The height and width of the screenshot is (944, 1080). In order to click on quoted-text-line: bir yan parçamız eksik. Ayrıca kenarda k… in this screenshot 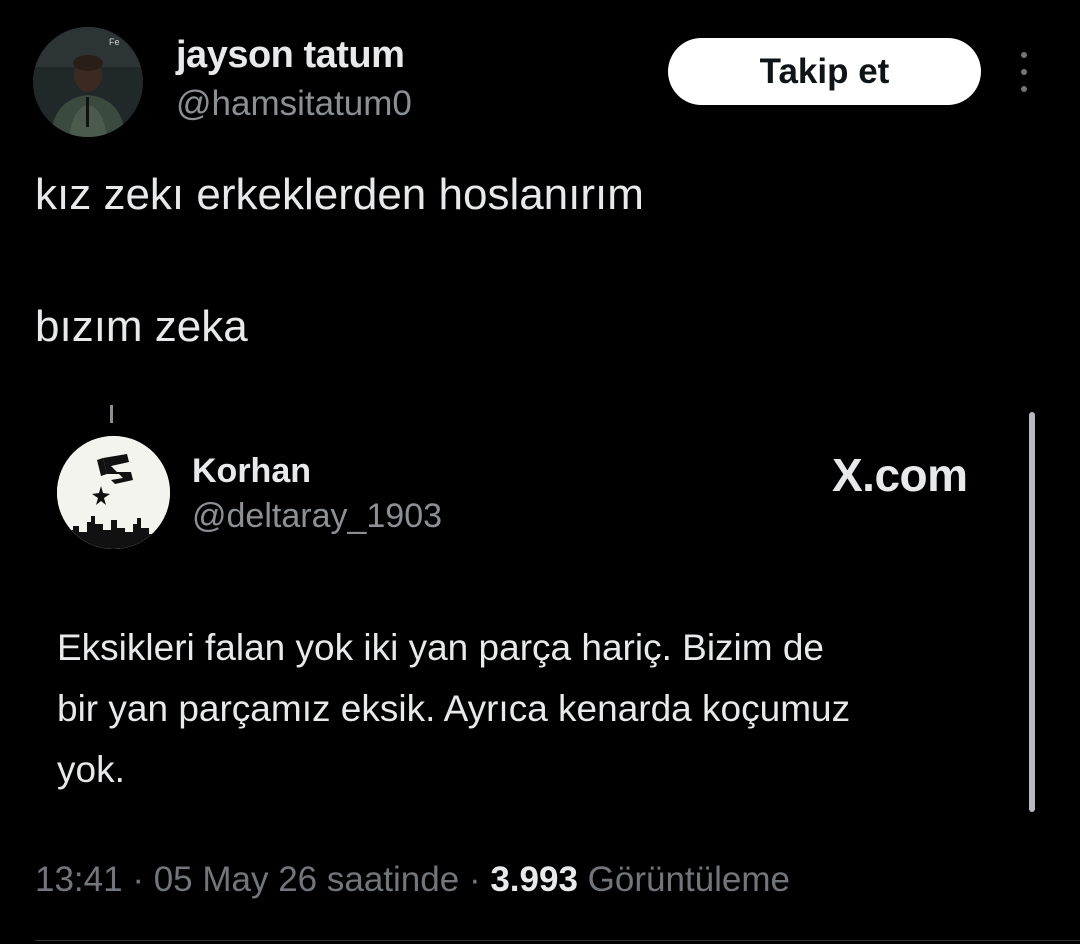, I will do `click(454, 708)`.